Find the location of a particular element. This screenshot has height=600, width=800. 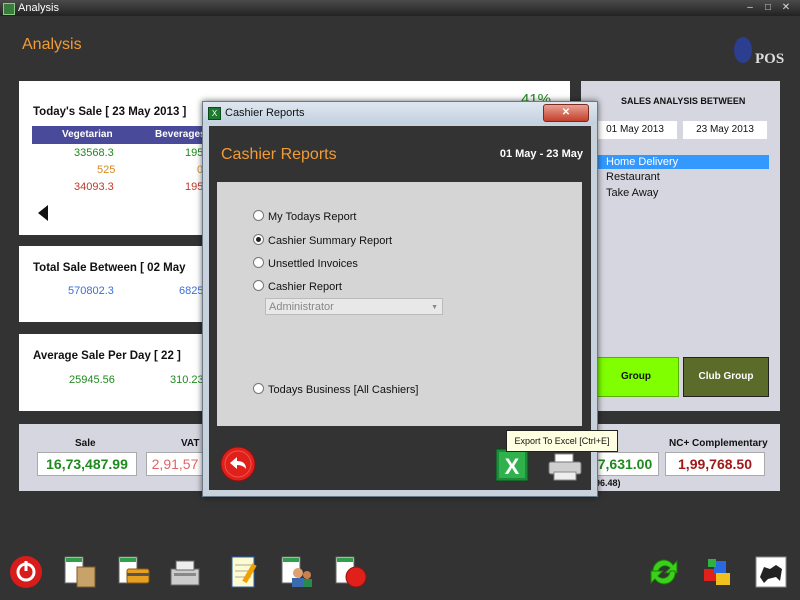

pos-logo: POS is located at coordinates (761, 51).